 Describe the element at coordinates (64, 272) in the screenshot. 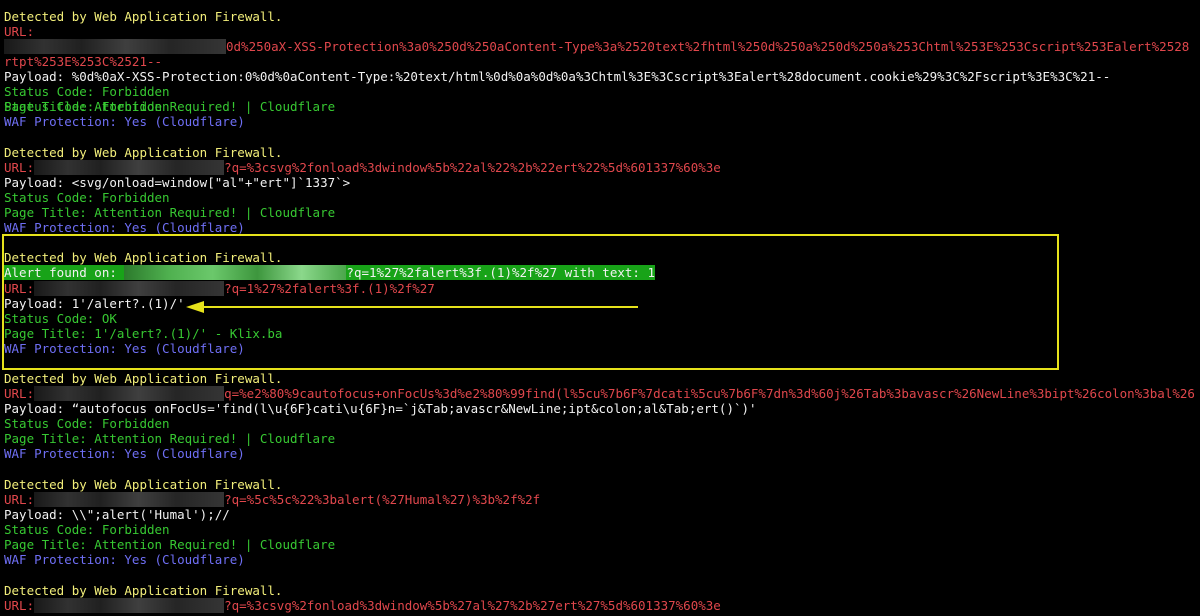

I see `alert-label: Alert found on:` at that location.